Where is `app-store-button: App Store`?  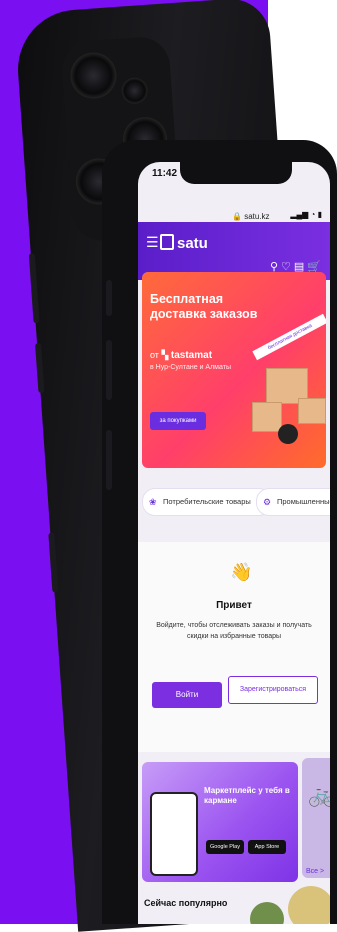
app-store-button: App Store is located at coordinates (267, 847).